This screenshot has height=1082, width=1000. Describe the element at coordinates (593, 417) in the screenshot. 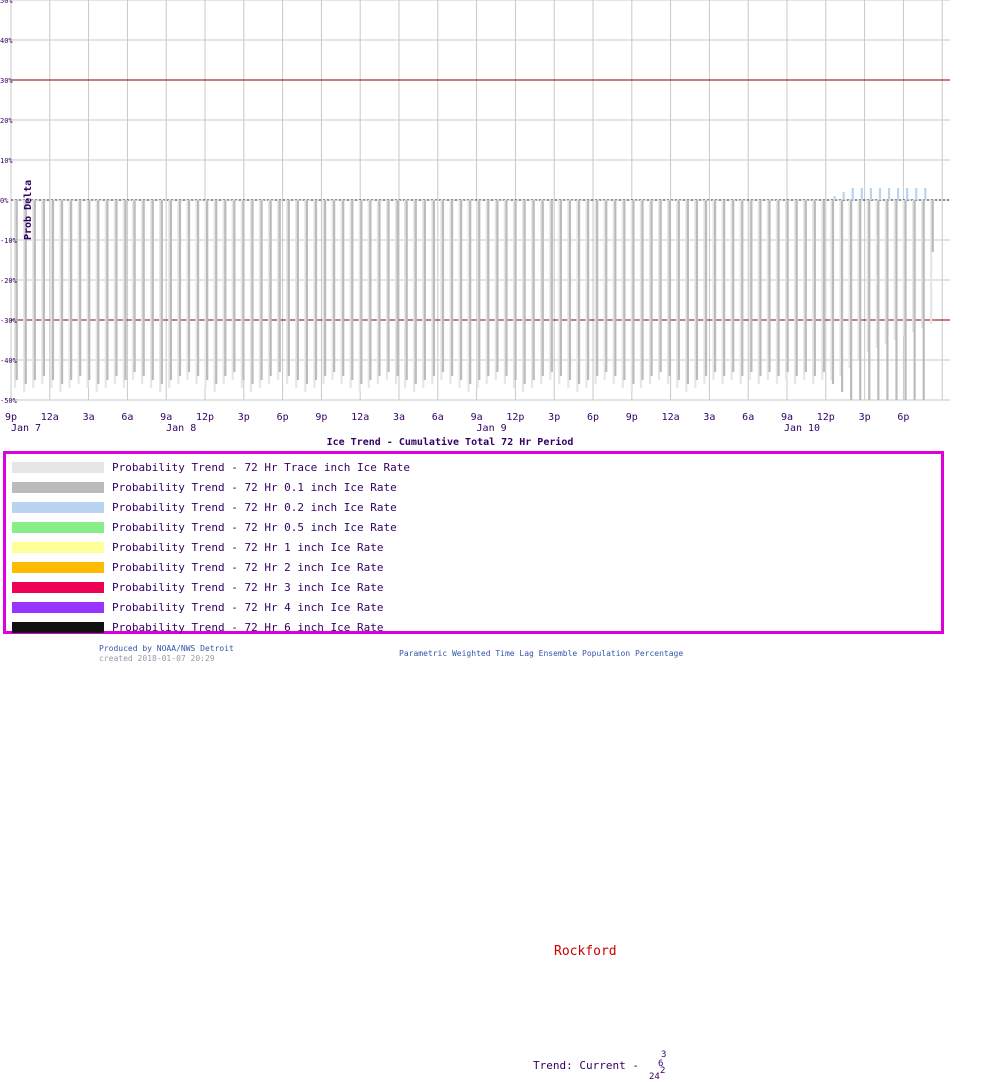

I see `x-tick-label: 6p` at that location.